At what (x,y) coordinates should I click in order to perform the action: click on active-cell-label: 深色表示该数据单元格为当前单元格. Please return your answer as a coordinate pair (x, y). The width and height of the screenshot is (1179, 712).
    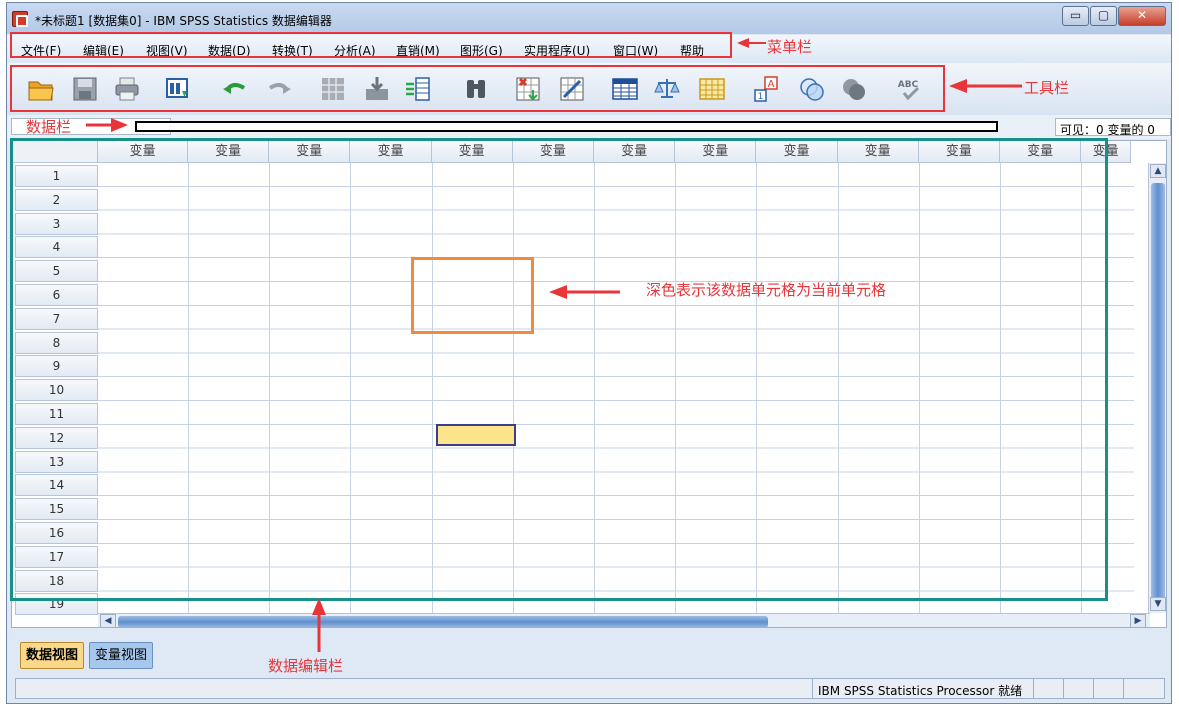
    Looking at the image, I should click on (766, 290).